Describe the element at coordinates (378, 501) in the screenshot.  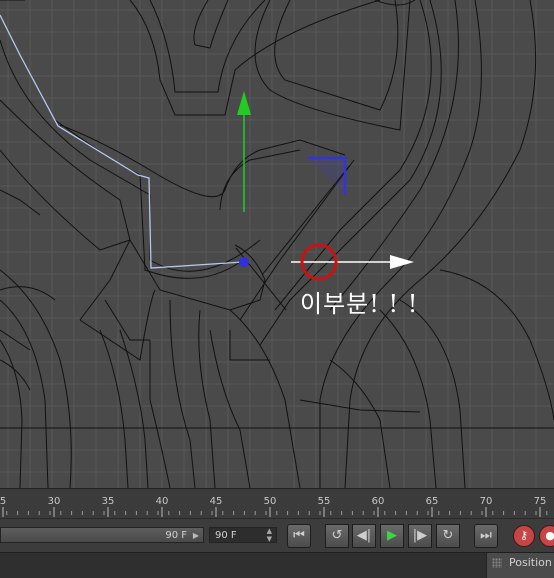
I see `timeline-tick-label: 60` at that location.